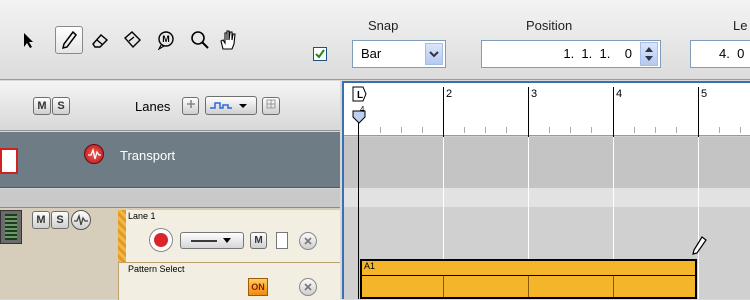 This screenshot has width=750, height=300. Describe the element at coordinates (370, 266) in the screenshot. I see `clip-label: A1` at that location.